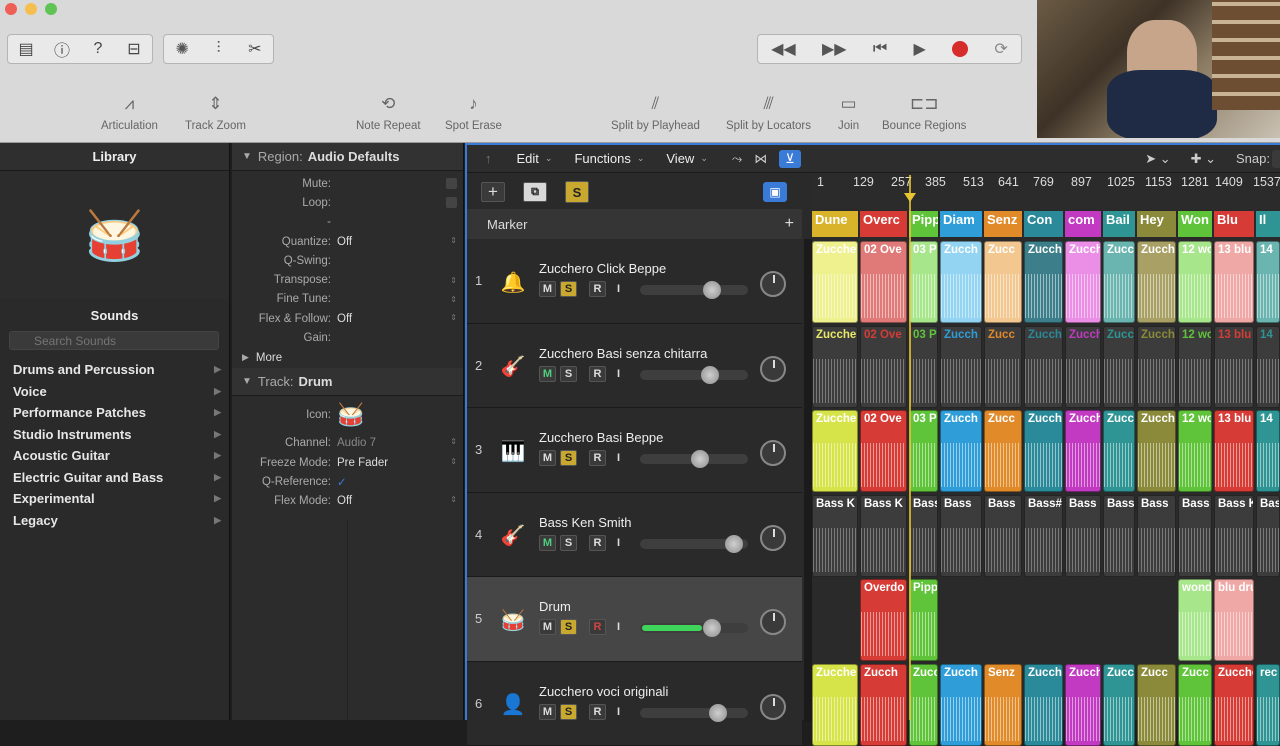 The height and width of the screenshot is (746, 1280). What do you see at coordinates (1276, 159) in the screenshot?
I see `snap-dropdown` at bounding box center [1276, 159].